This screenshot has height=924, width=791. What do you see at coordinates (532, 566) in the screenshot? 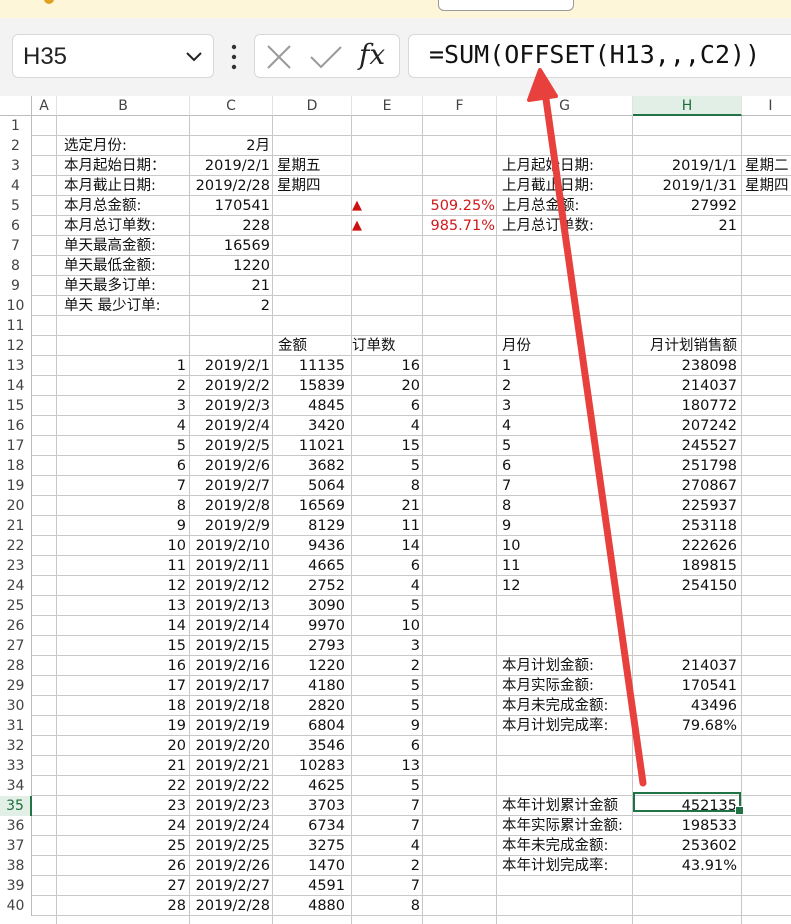
I see `plan-month: 11` at bounding box center [532, 566].